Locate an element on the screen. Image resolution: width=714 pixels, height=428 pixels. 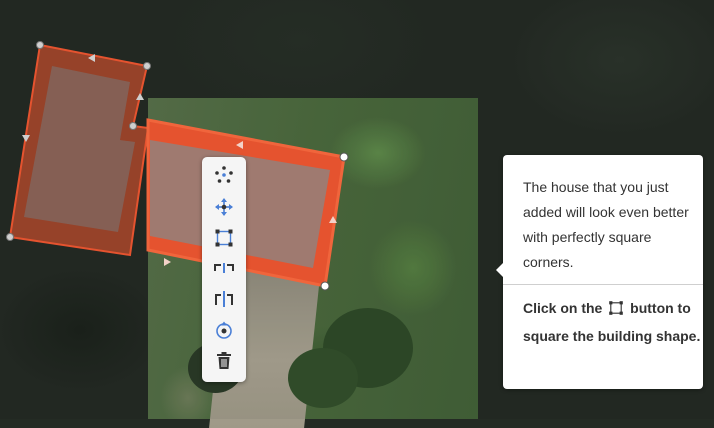
move-button is located at coordinates (224, 207).